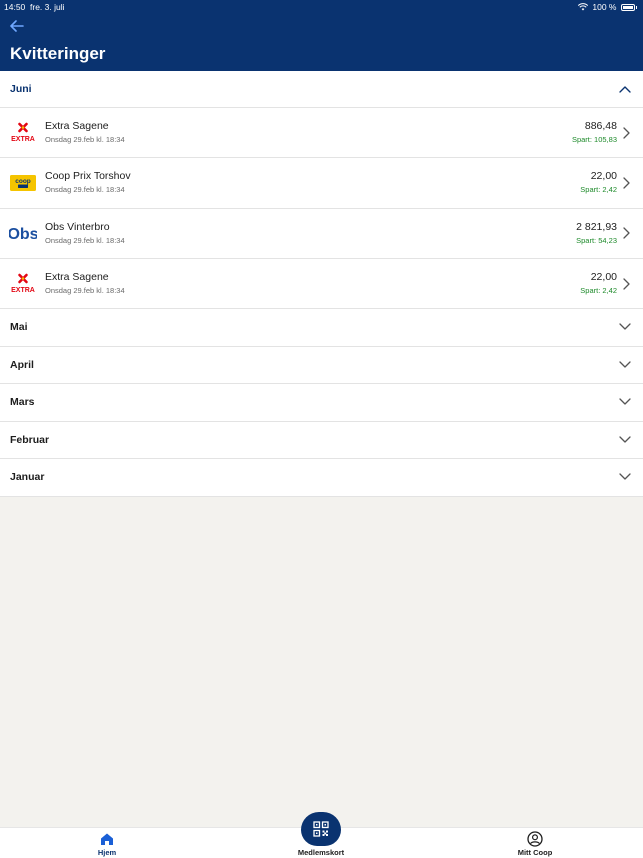 This screenshot has width=643, height=858. I want to click on status-date: fre. 3. juli, so click(47, 7).